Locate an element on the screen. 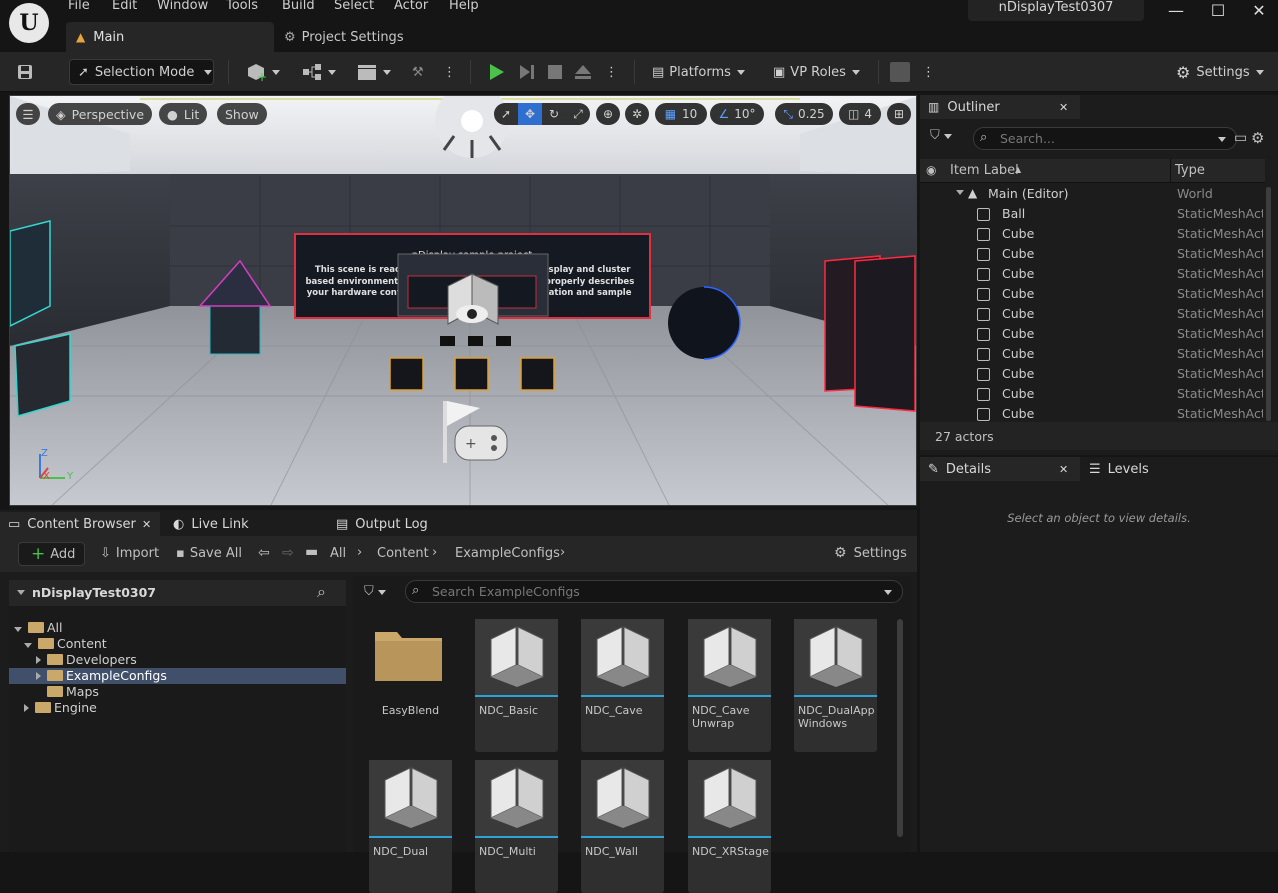 Image resolution: width=1278 pixels, height=893 pixels. surface-snap-icon: ✲ is located at coordinates (637, 114).